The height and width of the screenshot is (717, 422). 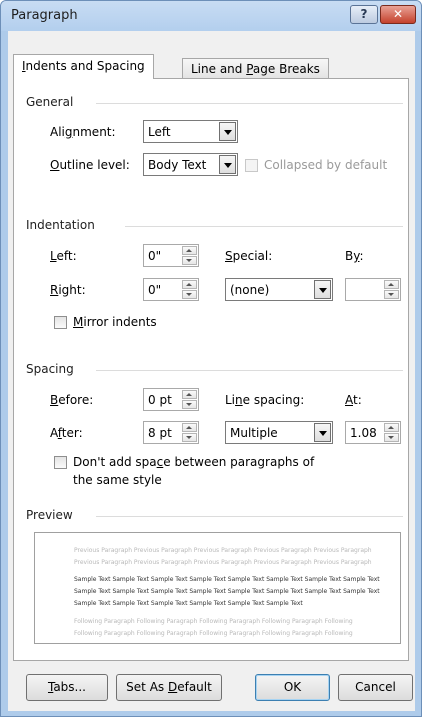 What do you see at coordinates (357, 400) in the screenshot?
I see `label-part: t:` at bounding box center [357, 400].